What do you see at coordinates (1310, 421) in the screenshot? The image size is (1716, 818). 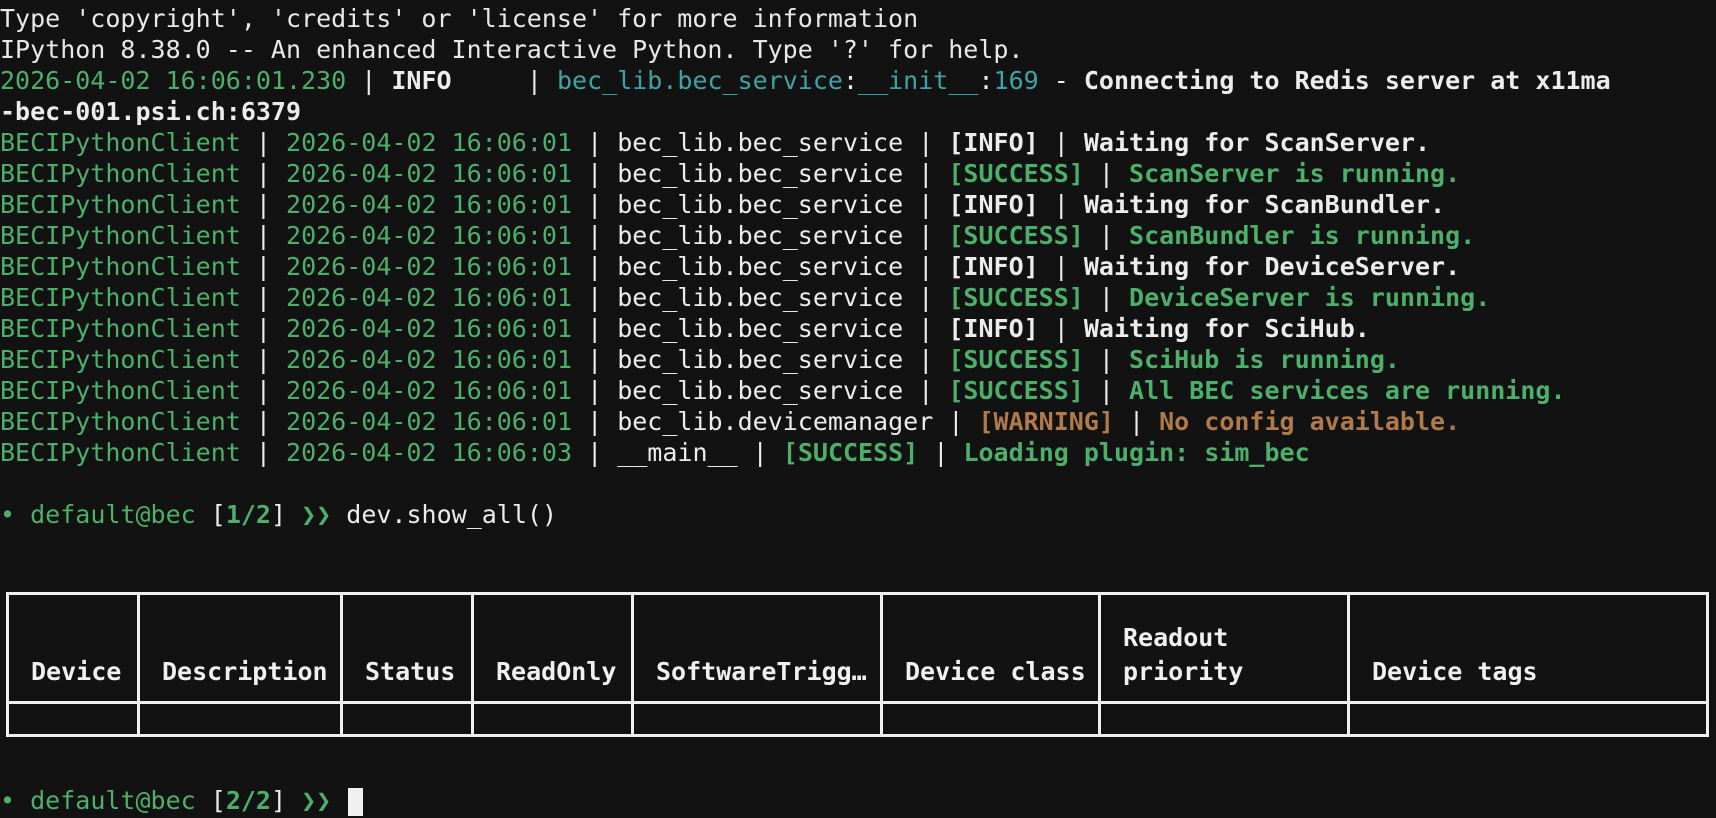 I see `log-message: No config available.` at bounding box center [1310, 421].